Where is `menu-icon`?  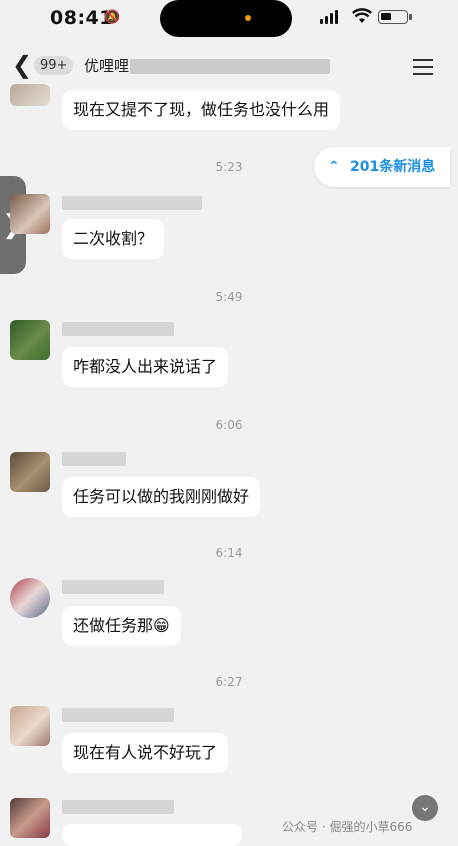 menu-icon is located at coordinates (423, 69).